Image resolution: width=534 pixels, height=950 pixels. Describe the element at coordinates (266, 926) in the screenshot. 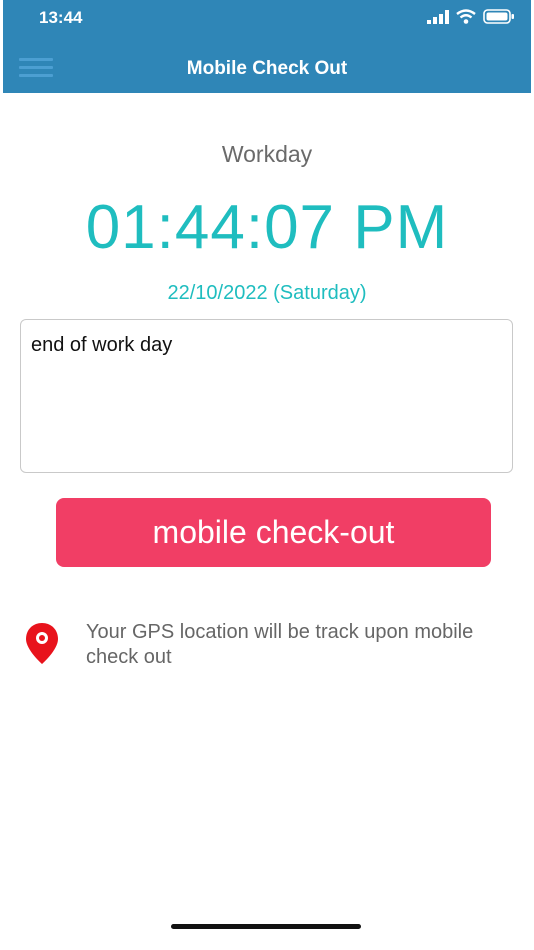

I see `home-indicator` at that location.